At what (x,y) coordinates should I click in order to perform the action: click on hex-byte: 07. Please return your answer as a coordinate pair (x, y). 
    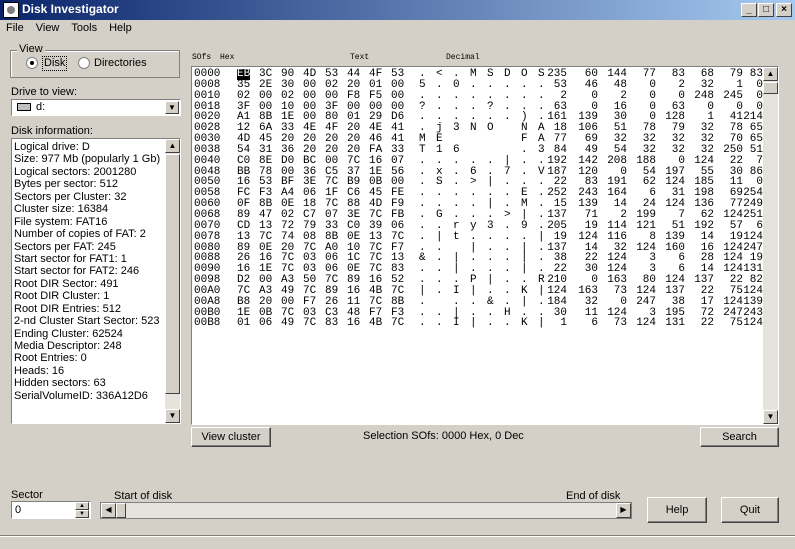
    Looking at the image, I should click on (397, 161).